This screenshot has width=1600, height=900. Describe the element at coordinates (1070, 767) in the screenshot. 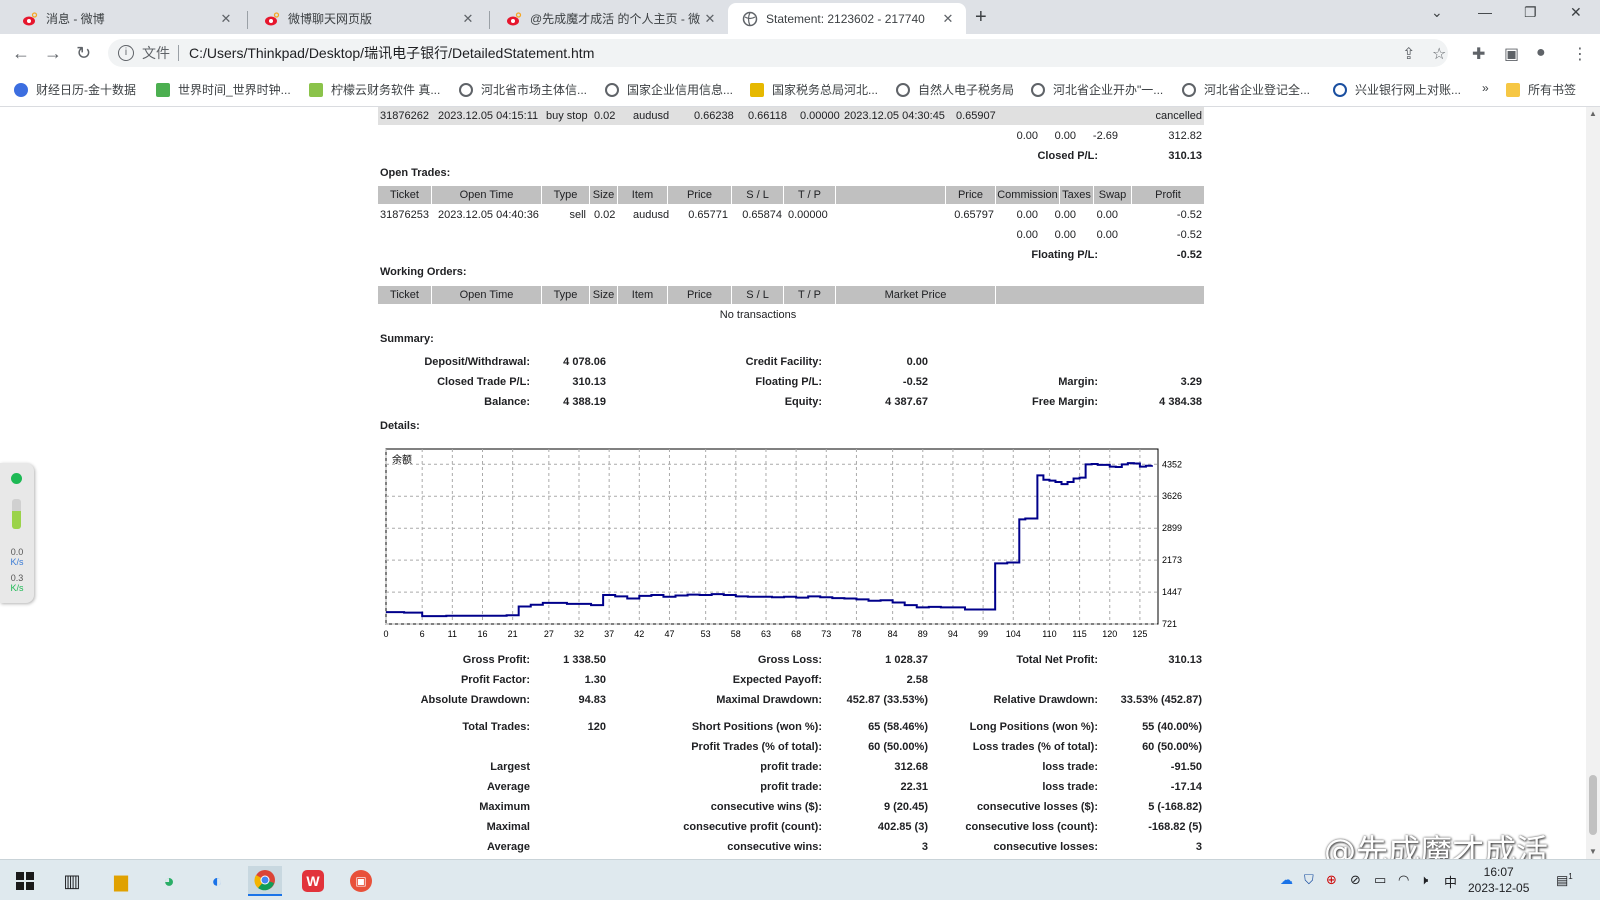

I see `largest-loss-label: loss trade:` at that location.